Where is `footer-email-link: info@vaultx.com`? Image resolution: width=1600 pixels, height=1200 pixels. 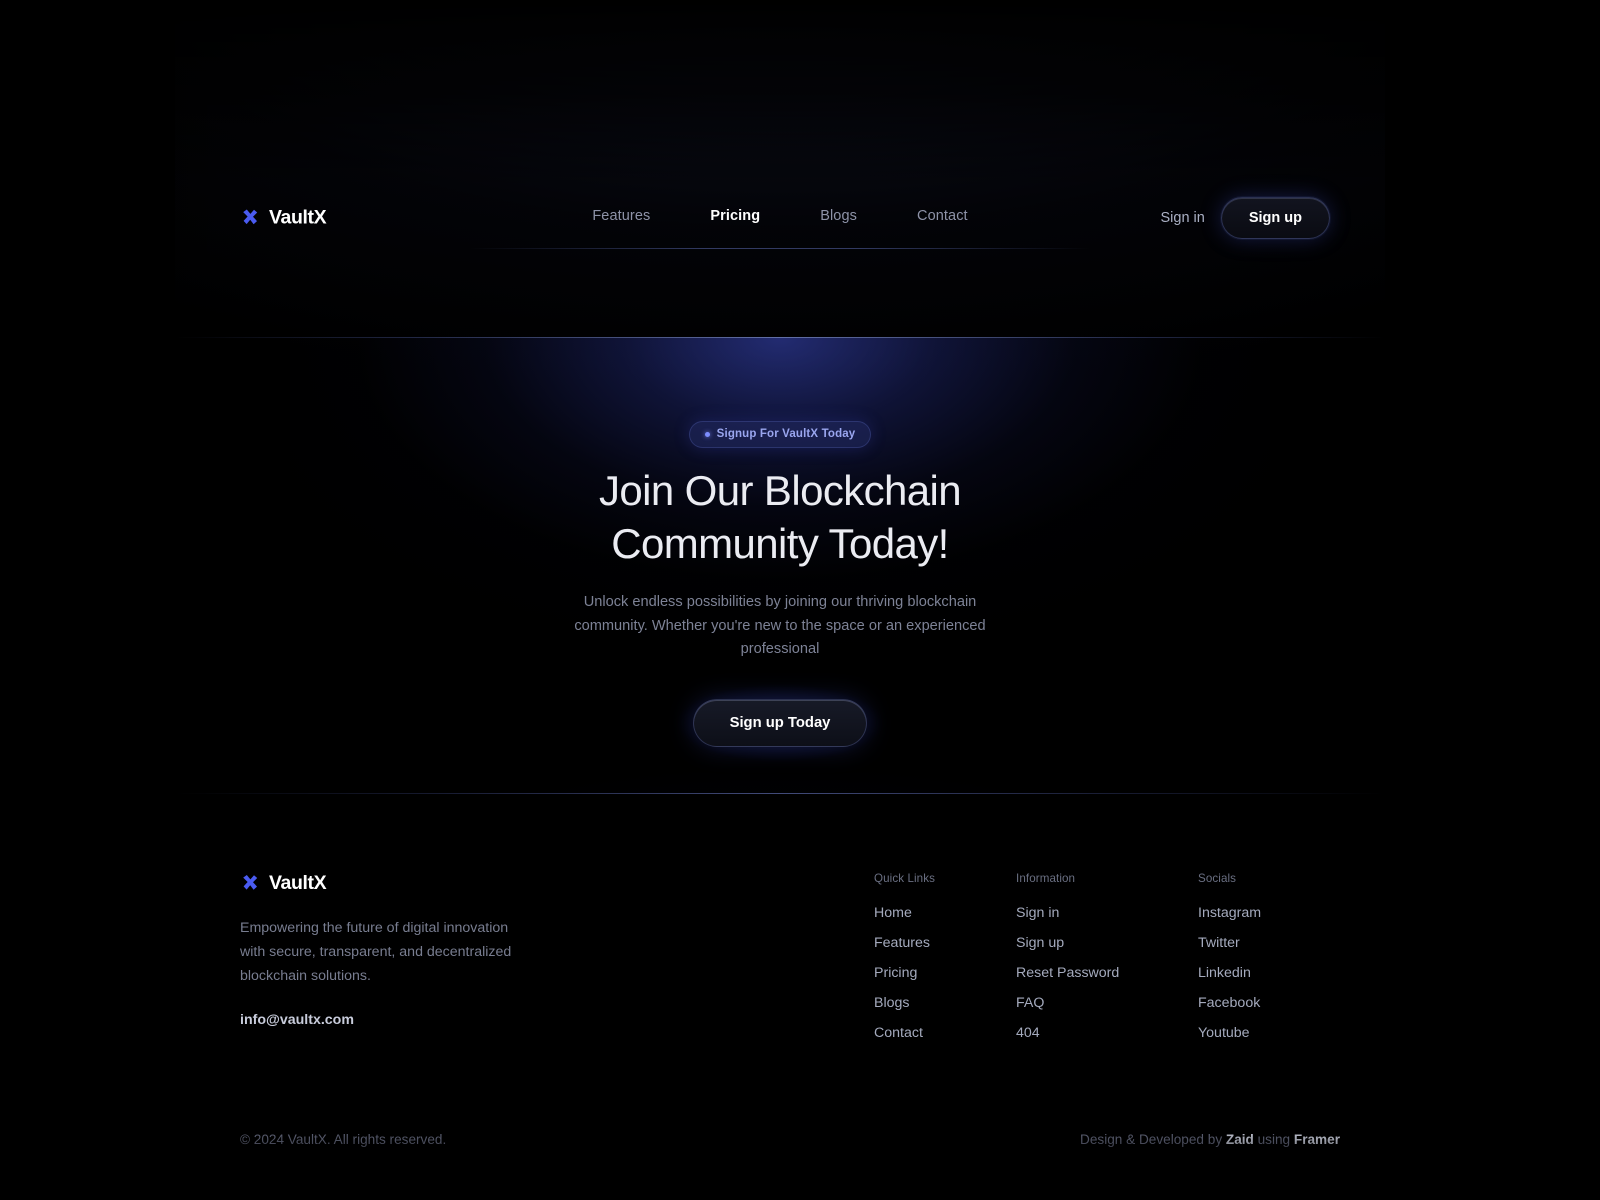 footer-email-link: info@vaultx.com is located at coordinates (297, 1020).